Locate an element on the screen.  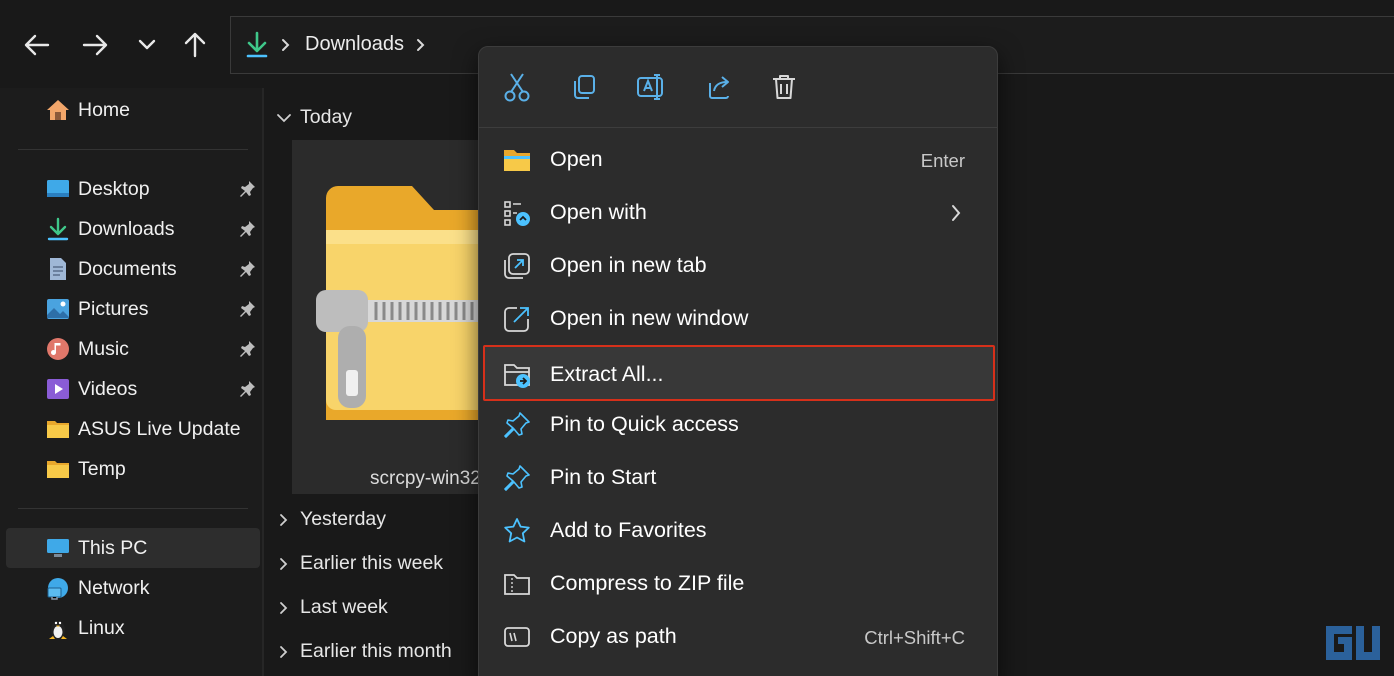
sidebar-item-desktop: Desktop is located at coordinates (133, 189).